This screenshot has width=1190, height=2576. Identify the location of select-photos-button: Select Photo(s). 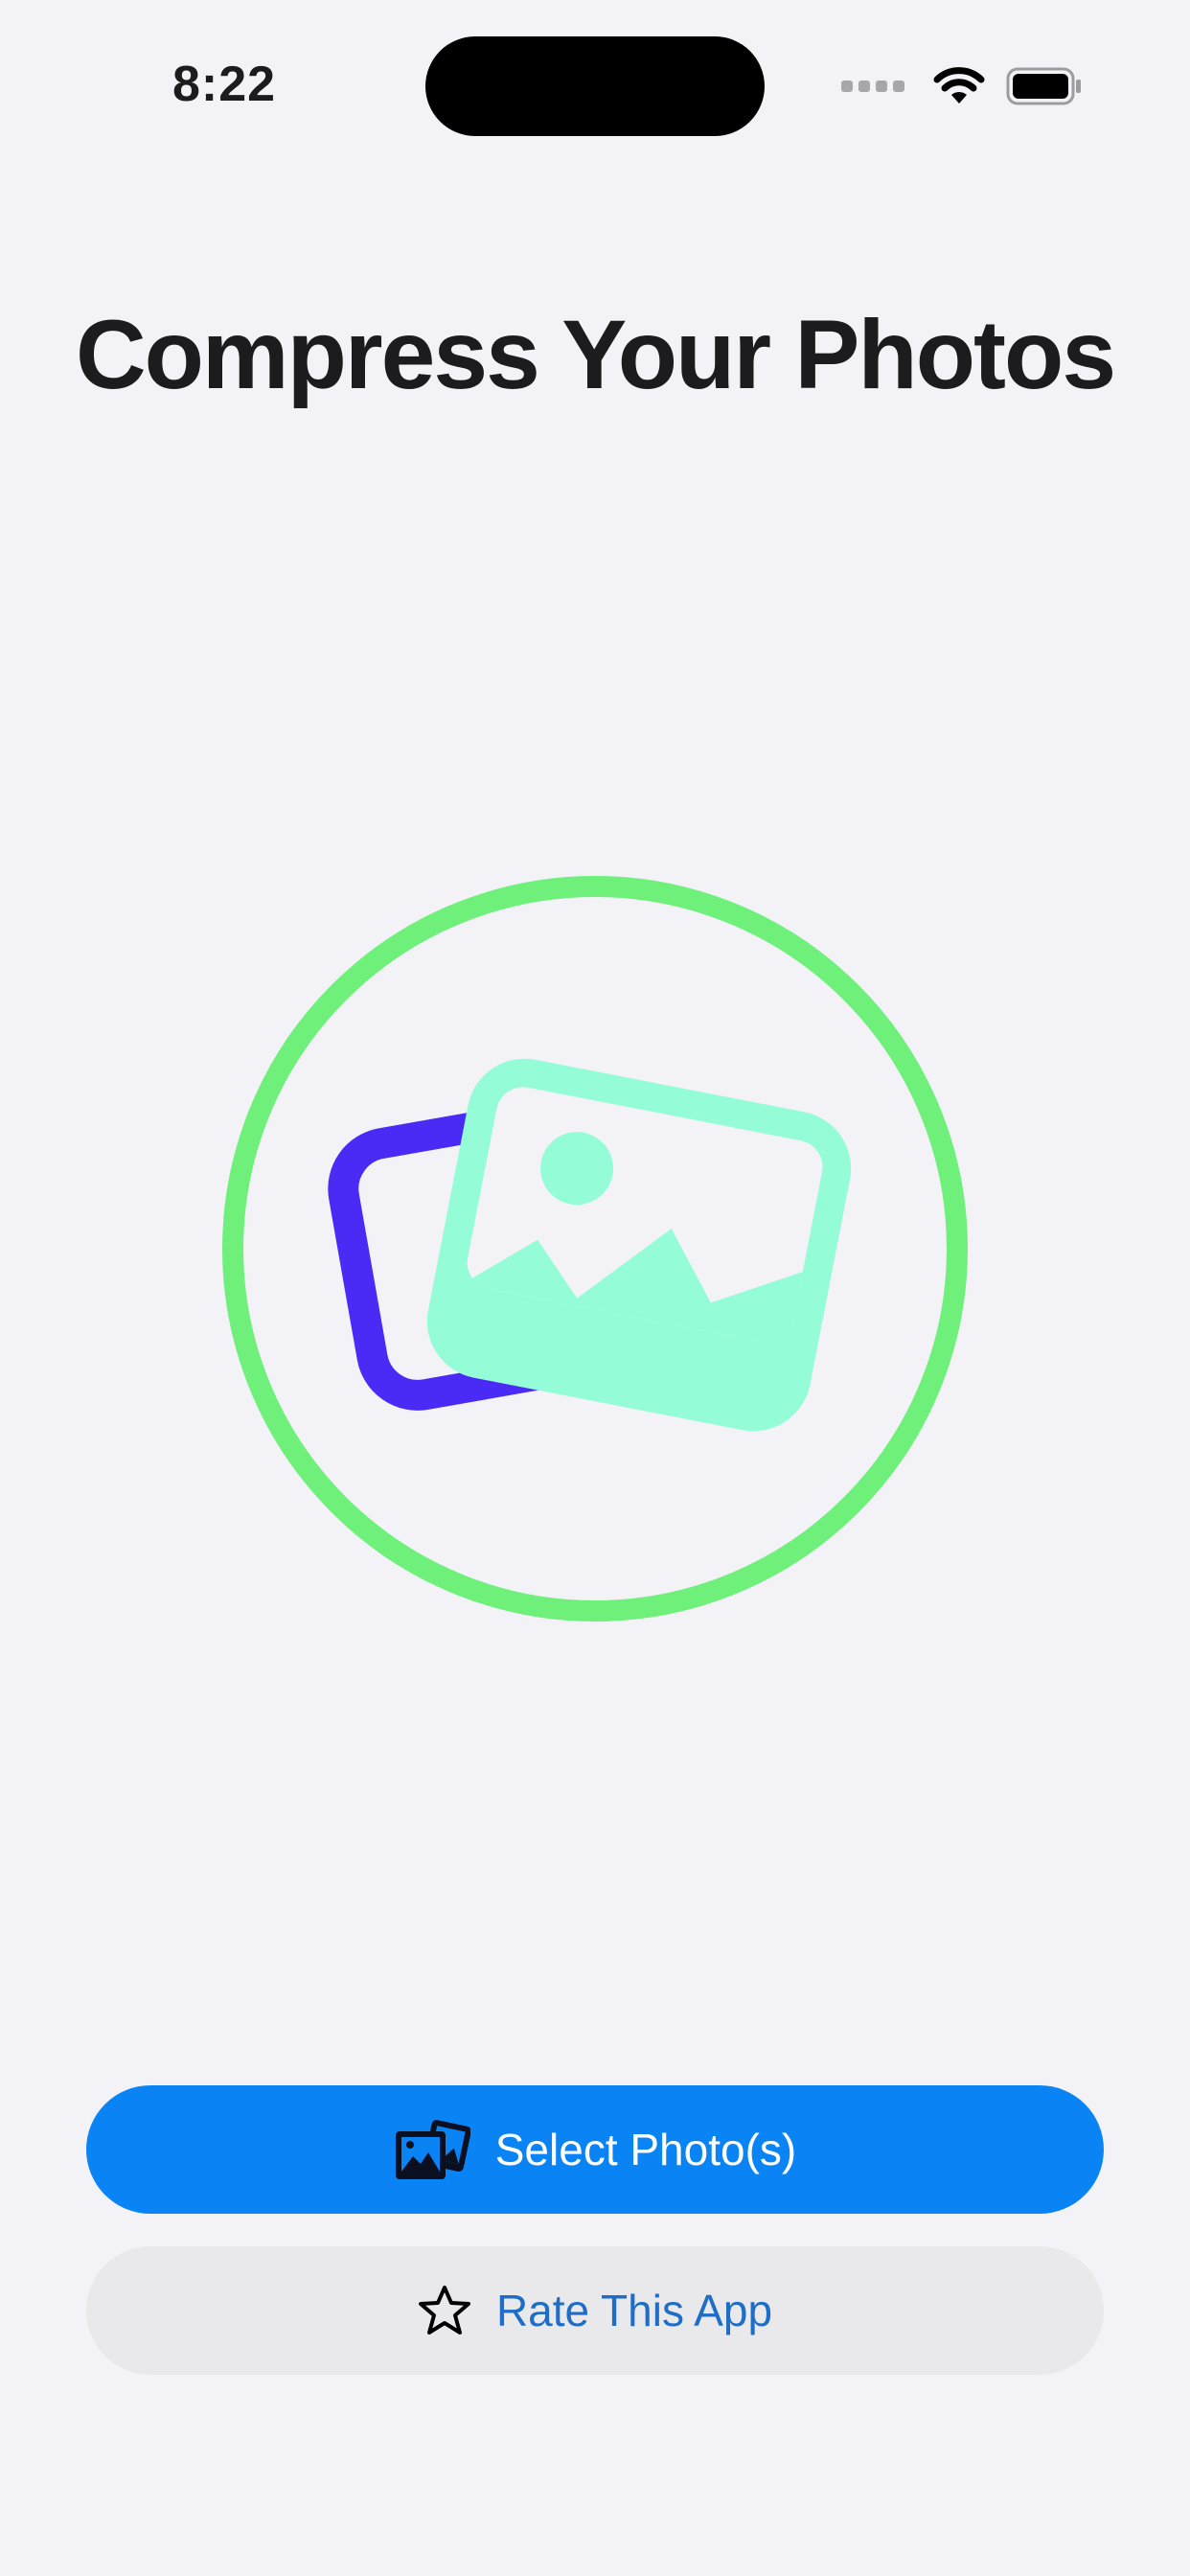
(595, 2149).